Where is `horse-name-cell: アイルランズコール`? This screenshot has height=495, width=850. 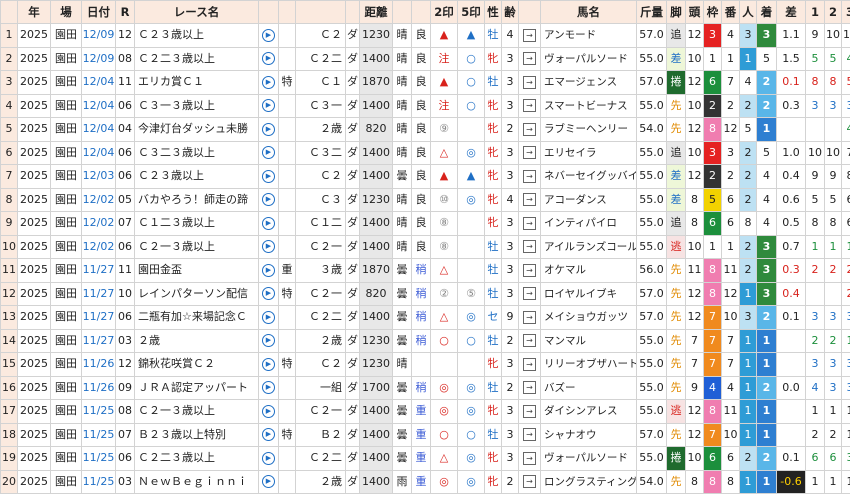 horse-name-cell: アイルランズコール is located at coordinates (588, 246).